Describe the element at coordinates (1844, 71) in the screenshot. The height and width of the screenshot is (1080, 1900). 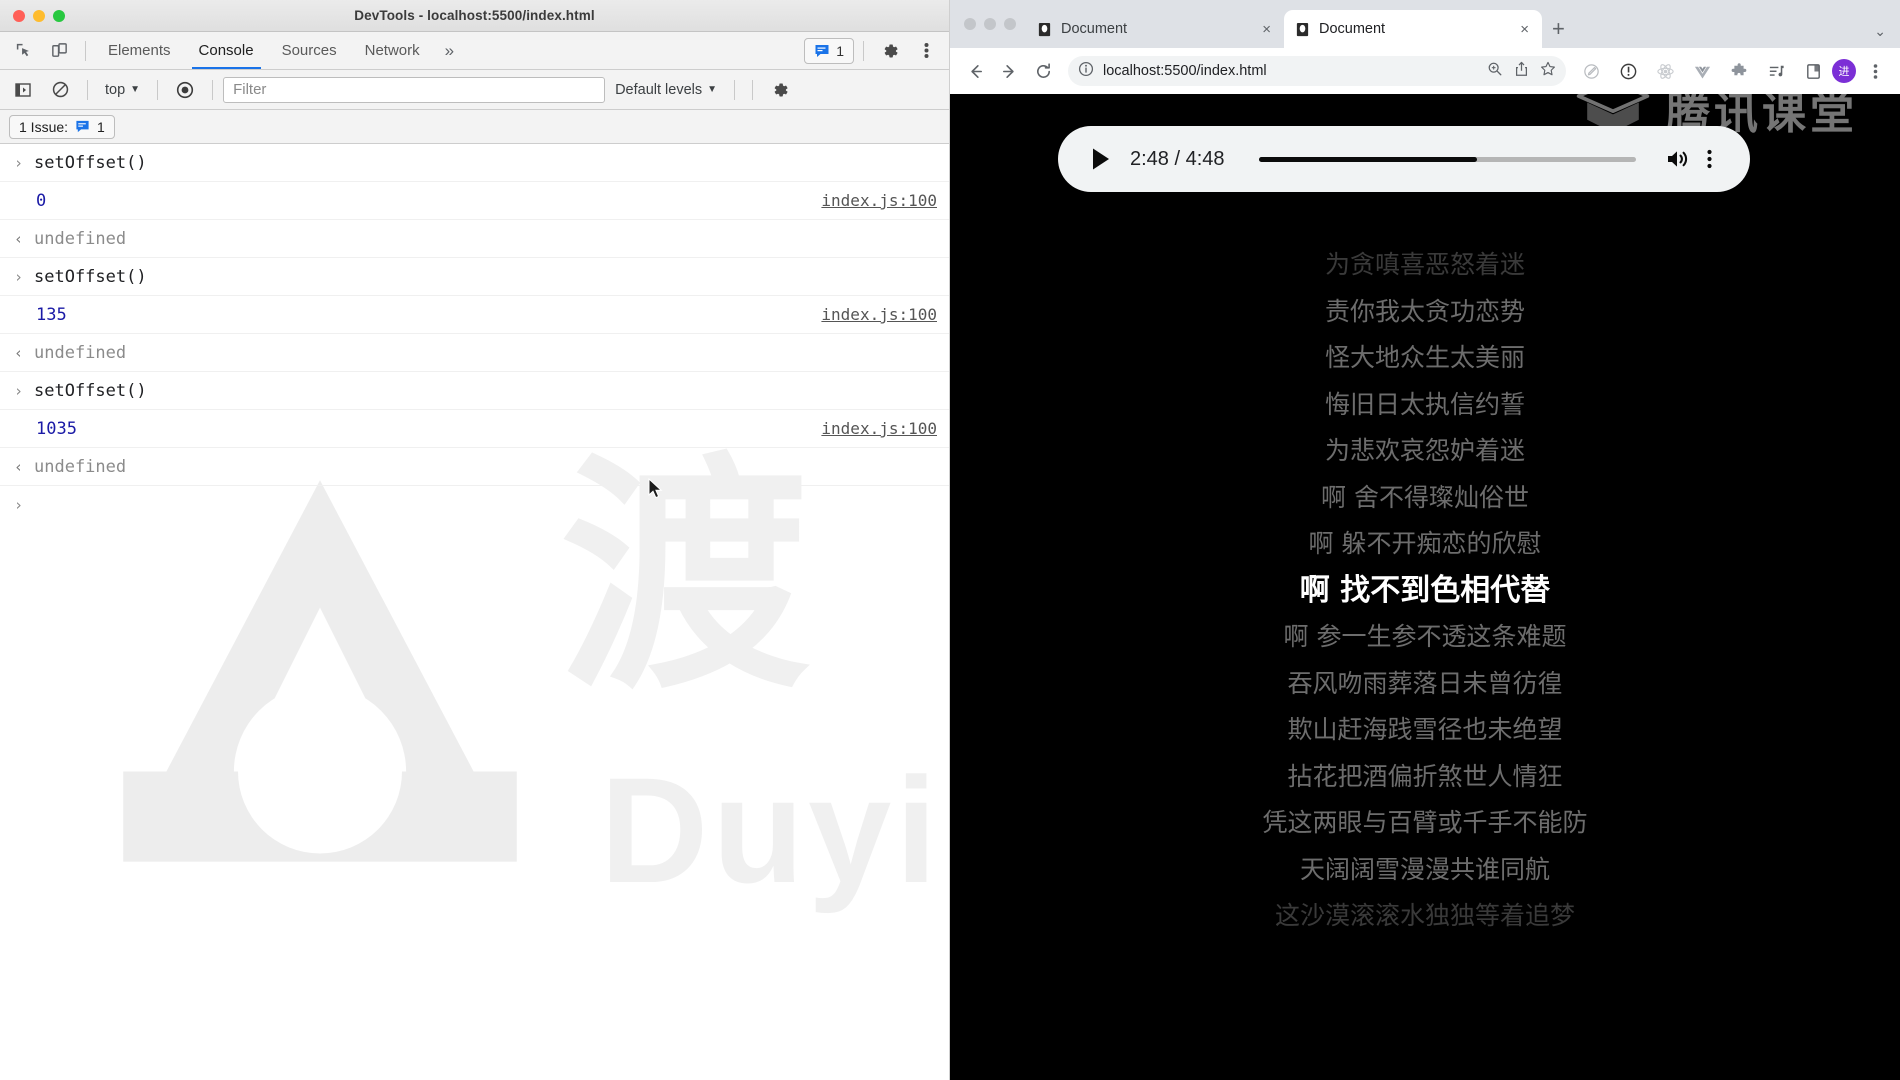
I see `avatar: 进` at that location.